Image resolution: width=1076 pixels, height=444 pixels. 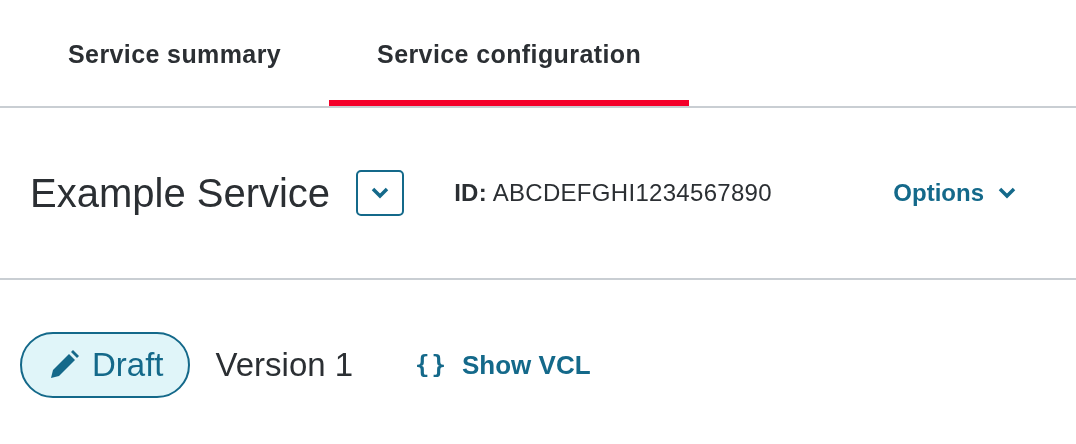 What do you see at coordinates (64, 365) in the screenshot?
I see `pencil-icon` at bounding box center [64, 365].